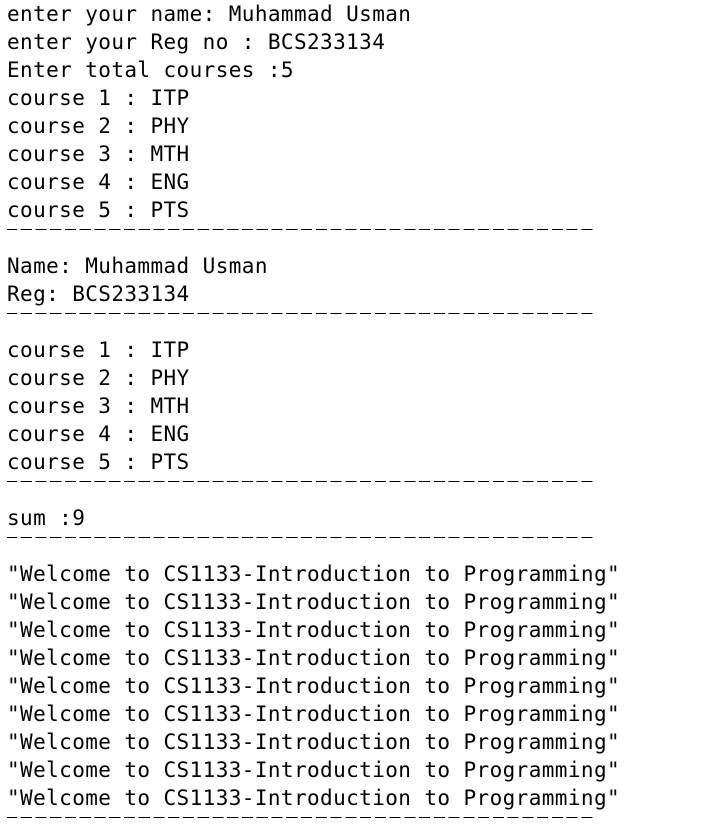 This screenshot has height=840, width=716. What do you see at coordinates (98, 98) in the screenshot?
I see `input-course-line: course 1 : ITP` at bounding box center [98, 98].